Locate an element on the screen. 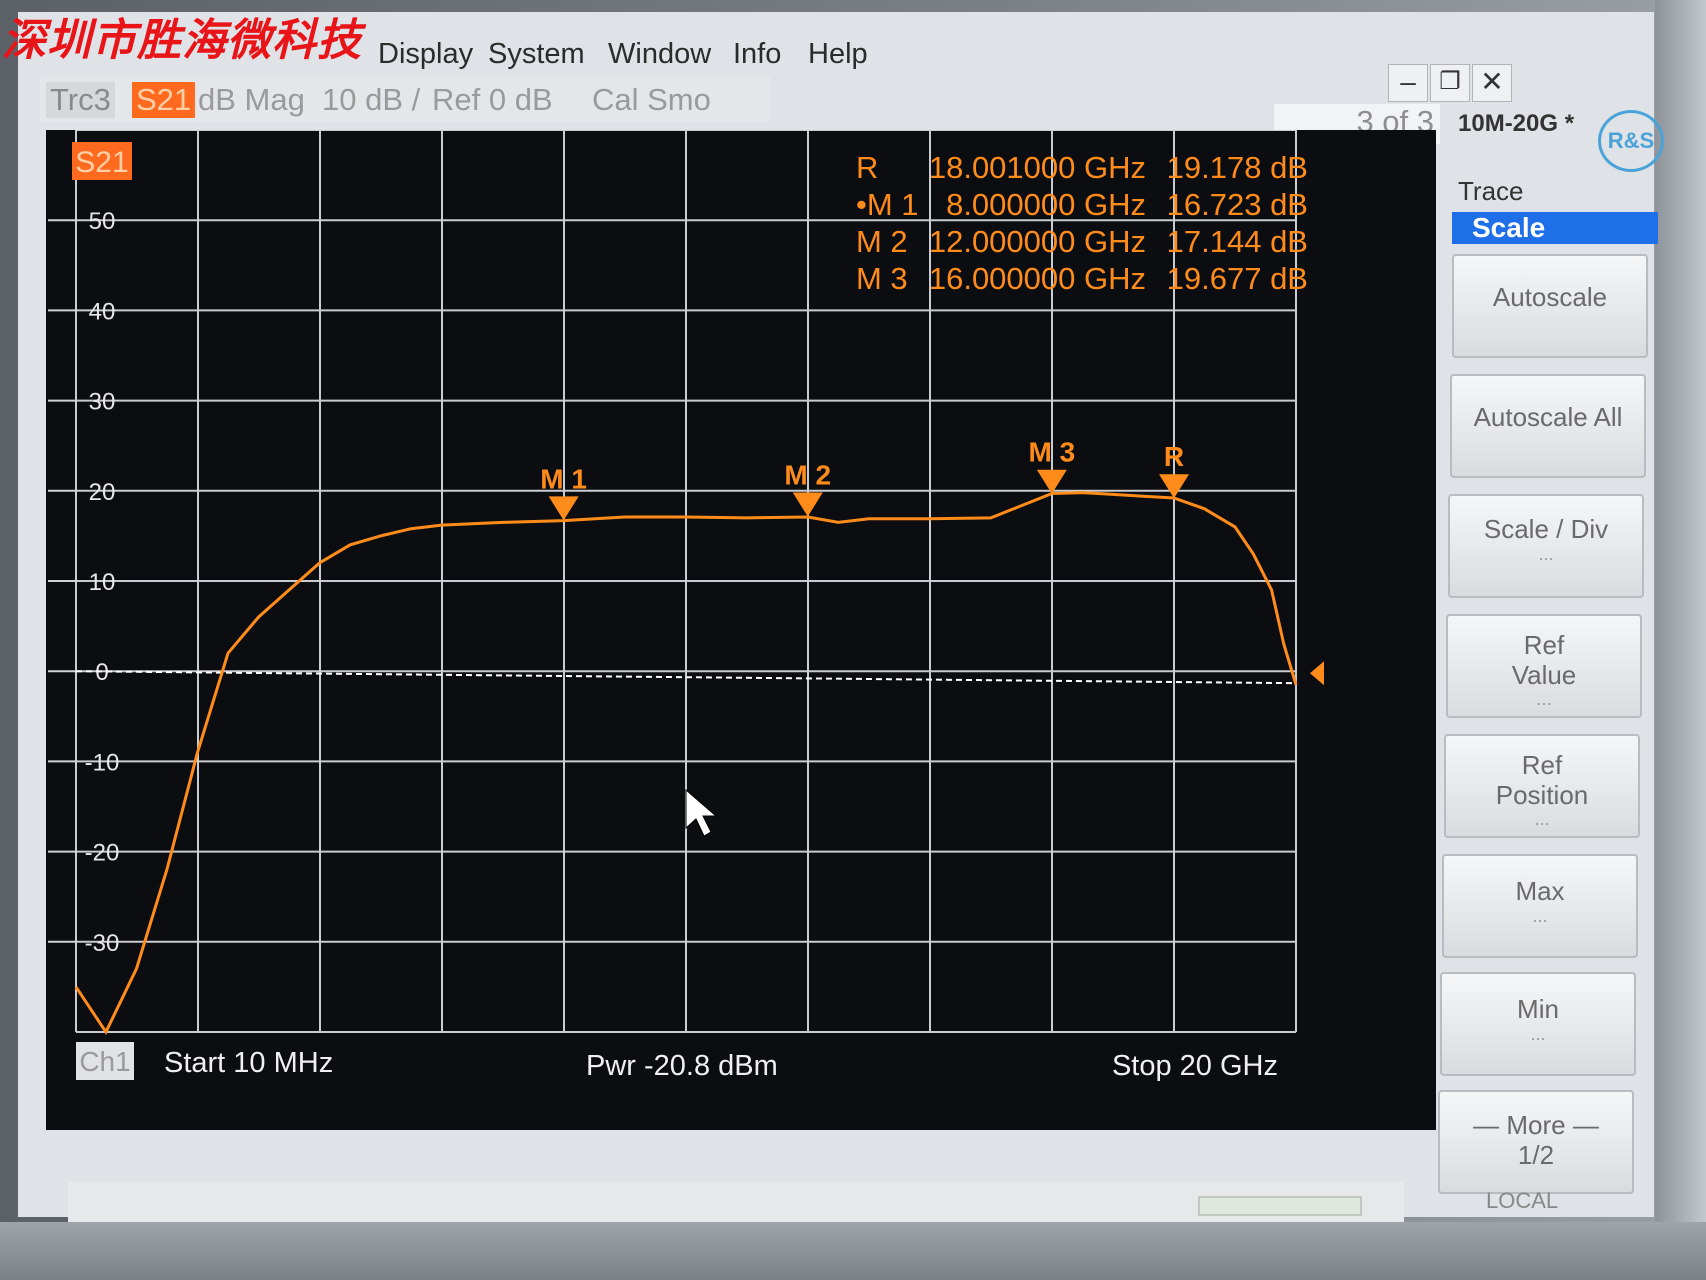 The height and width of the screenshot is (1280, 1706). close-icon: ✕ is located at coordinates (1492, 83).